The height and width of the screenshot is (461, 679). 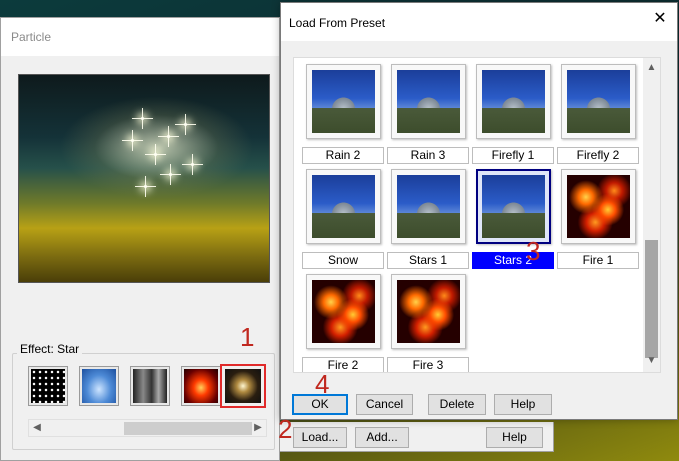 I want to click on preset-tile: Rain 3, so click(x=428, y=114).